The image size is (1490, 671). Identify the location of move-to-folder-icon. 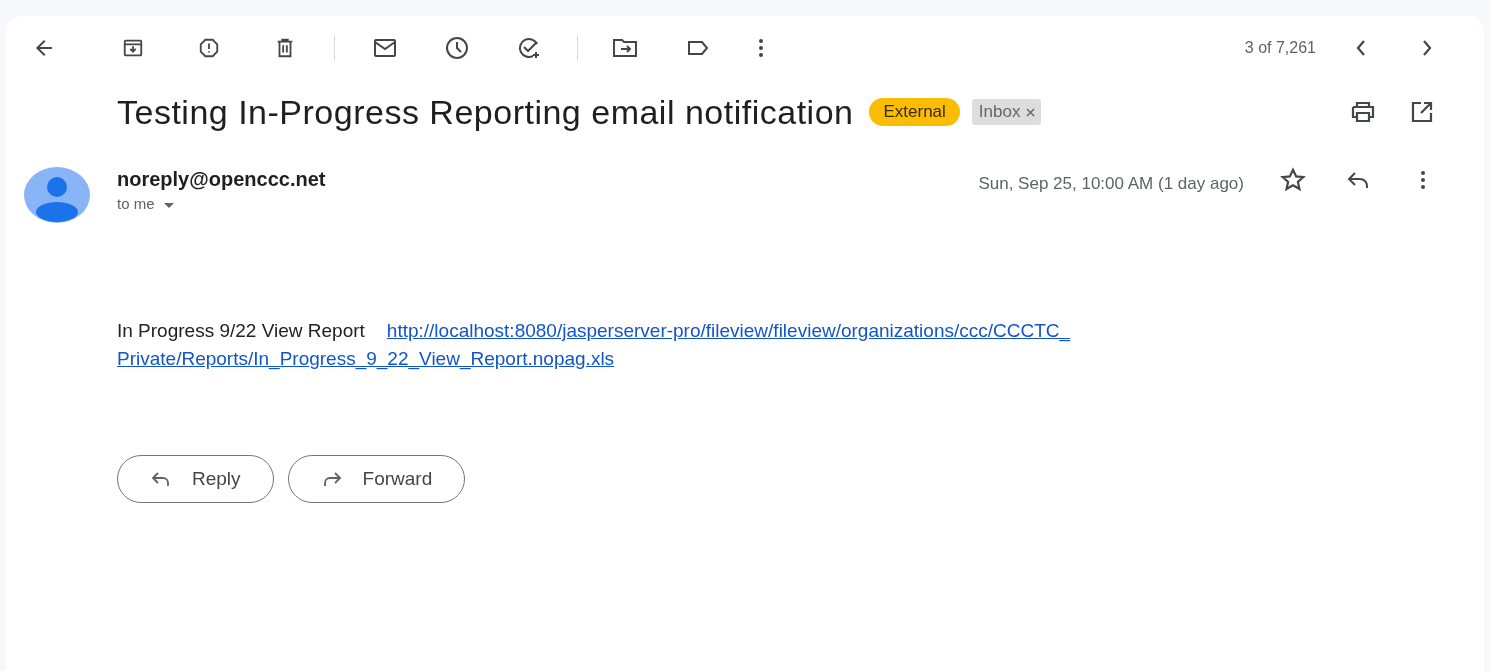
(625, 48).